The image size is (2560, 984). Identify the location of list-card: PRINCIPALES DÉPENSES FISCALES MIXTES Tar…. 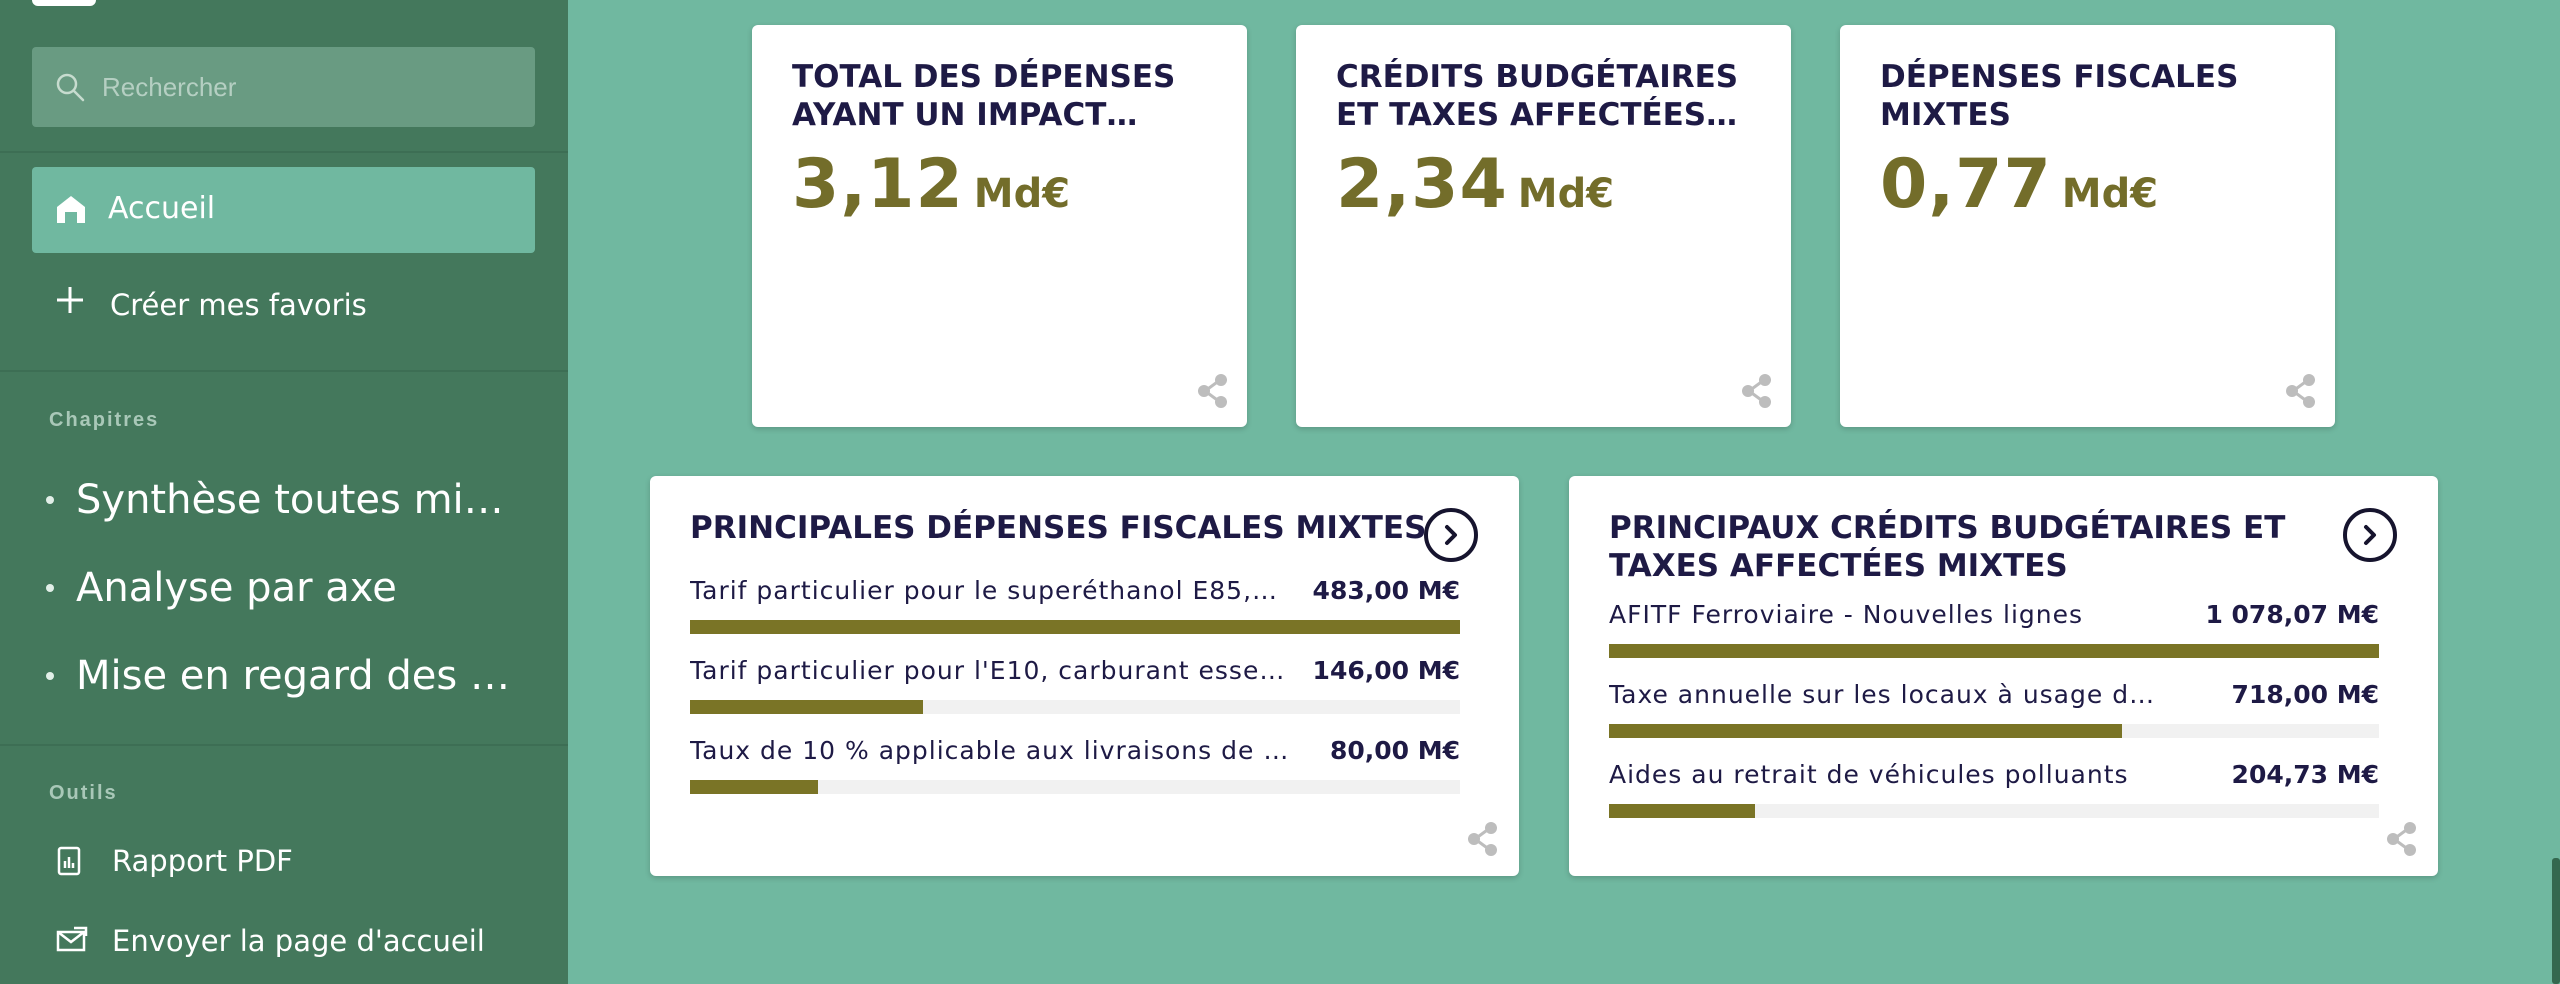
(1084, 676).